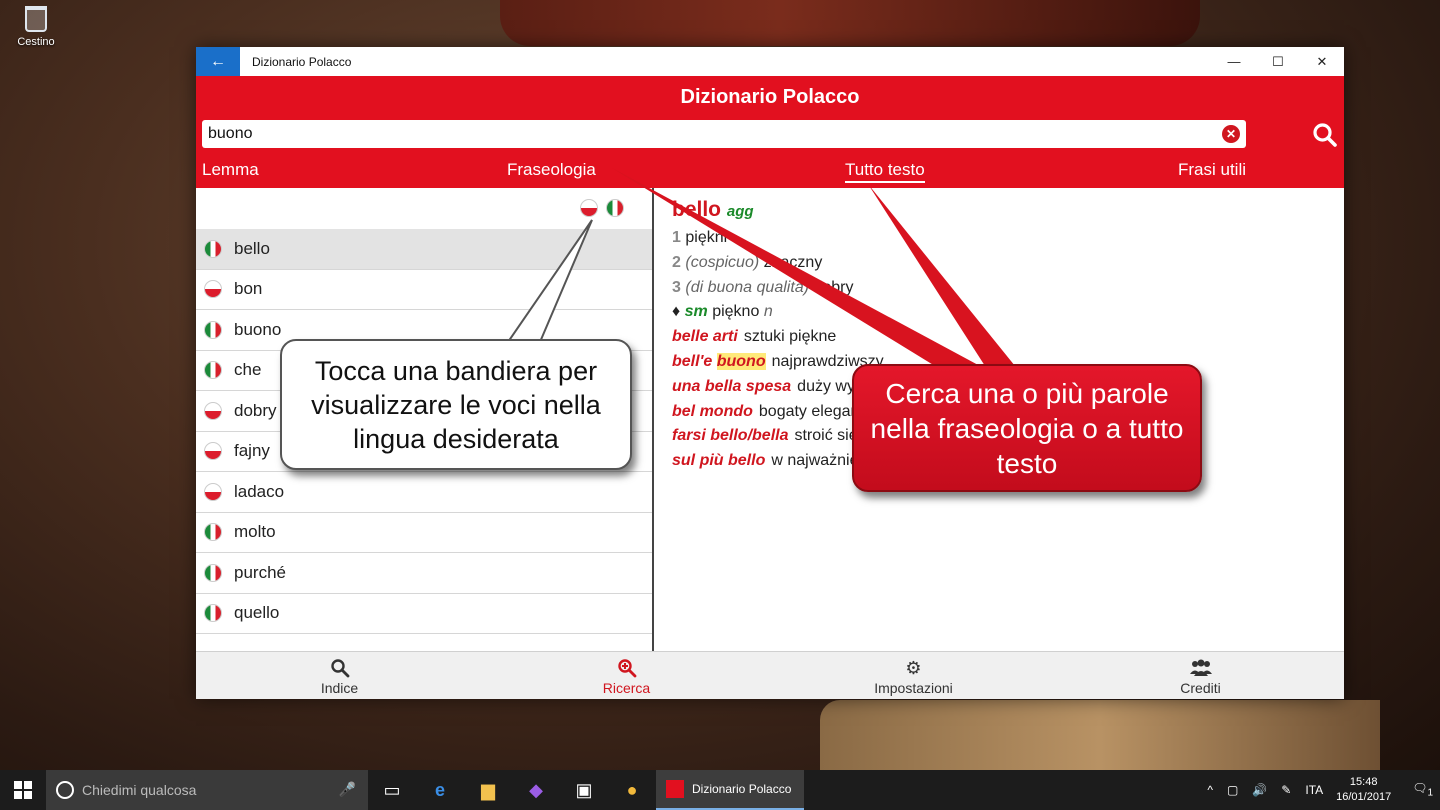  I want to click on sense-context: (cospicuo), so click(722, 262).